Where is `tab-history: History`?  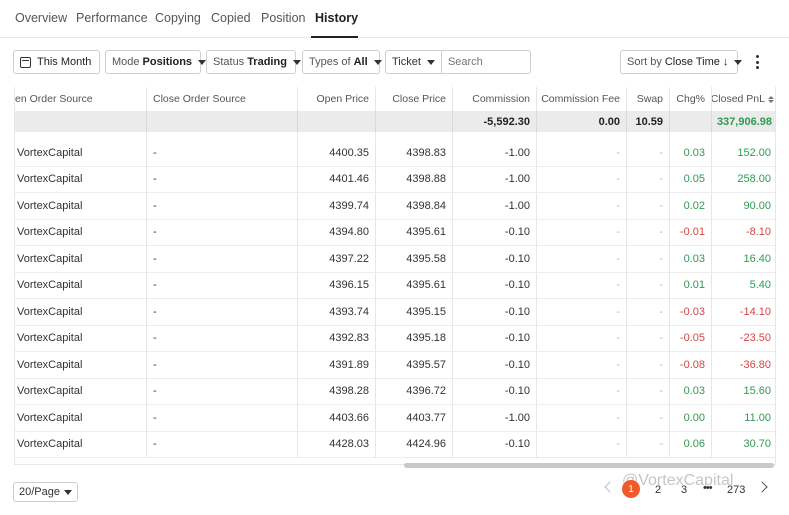
tab-history: History is located at coordinates (336, 18).